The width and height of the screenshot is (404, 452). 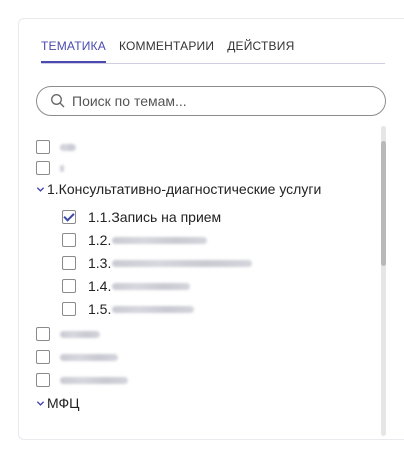 What do you see at coordinates (69, 217) in the screenshot?
I see `item-checkbox-checked` at bounding box center [69, 217].